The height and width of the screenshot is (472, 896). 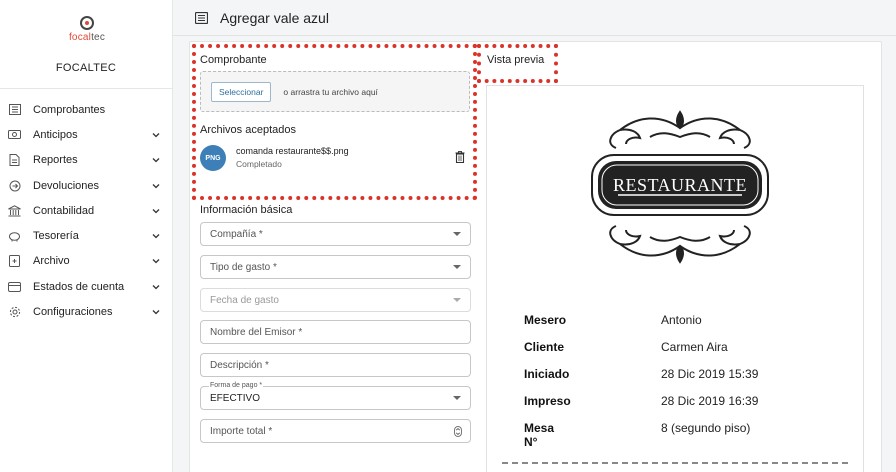 What do you see at coordinates (547, 401) in the screenshot?
I see `receipt-key: Impreso` at bounding box center [547, 401].